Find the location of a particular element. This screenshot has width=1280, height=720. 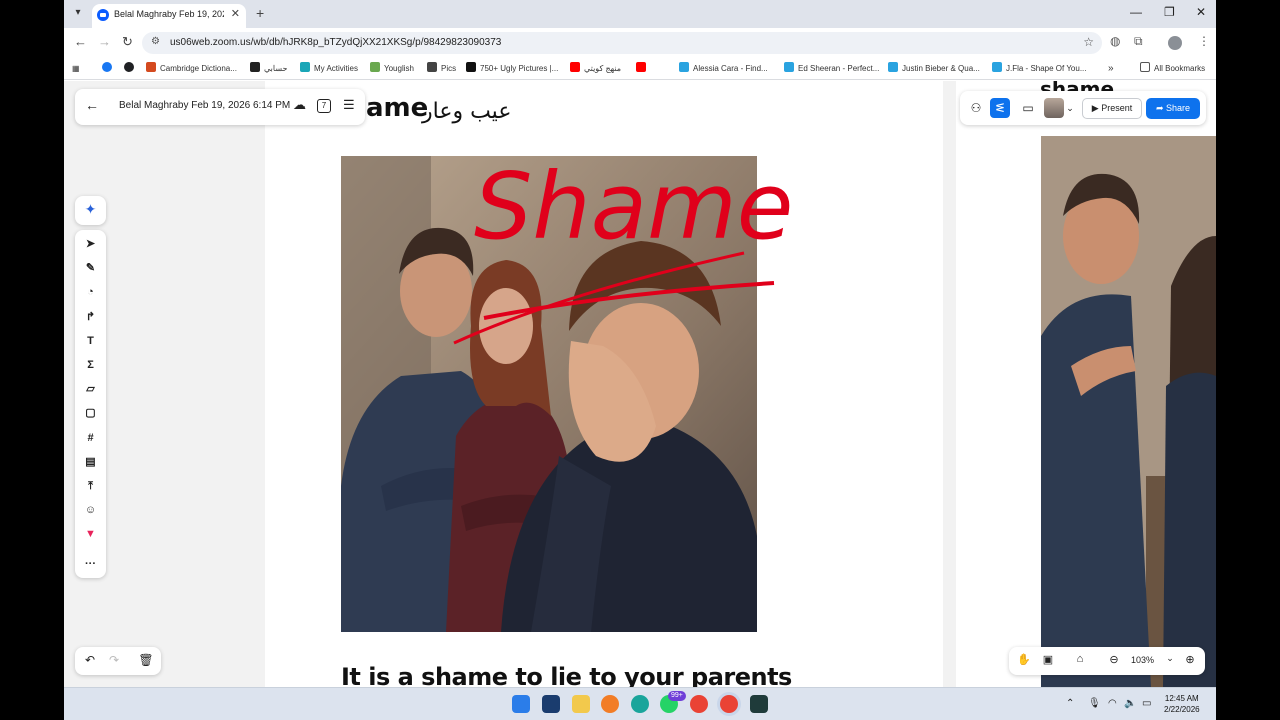

zoom-out-icon: ⊖ is located at coordinates (1114, 659).